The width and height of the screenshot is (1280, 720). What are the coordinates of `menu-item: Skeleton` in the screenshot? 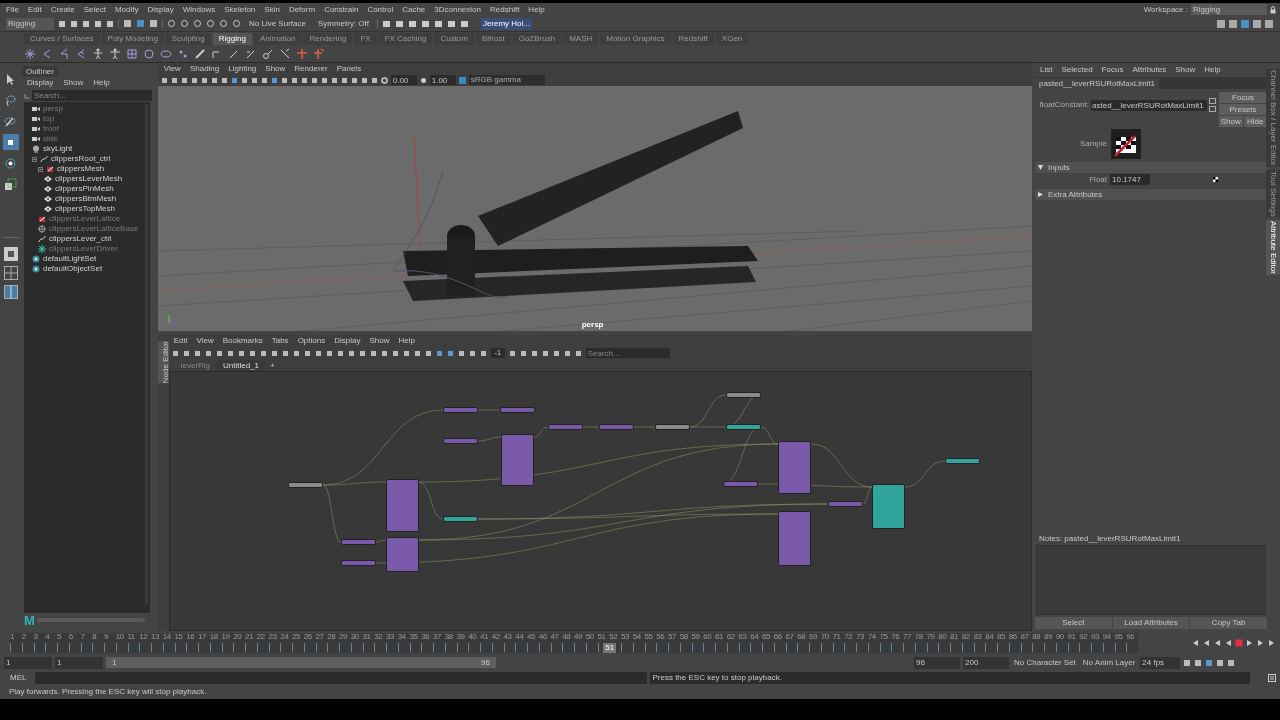 It's located at (240, 9).